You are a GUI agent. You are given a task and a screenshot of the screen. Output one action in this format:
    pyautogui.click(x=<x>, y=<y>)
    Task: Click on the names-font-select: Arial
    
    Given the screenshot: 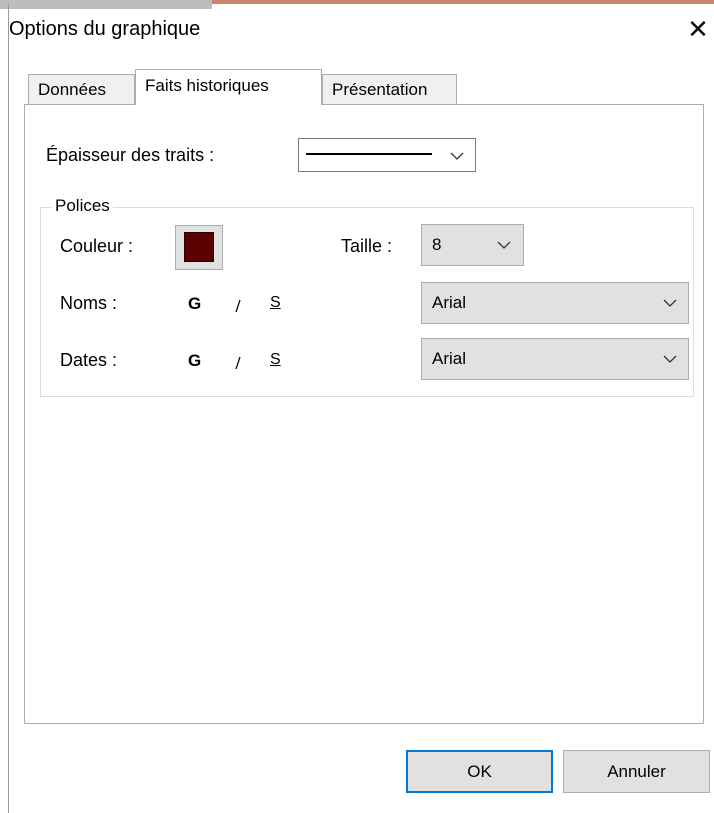 What is the action you would take?
    pyautogui.click(x=555, y=303)
    